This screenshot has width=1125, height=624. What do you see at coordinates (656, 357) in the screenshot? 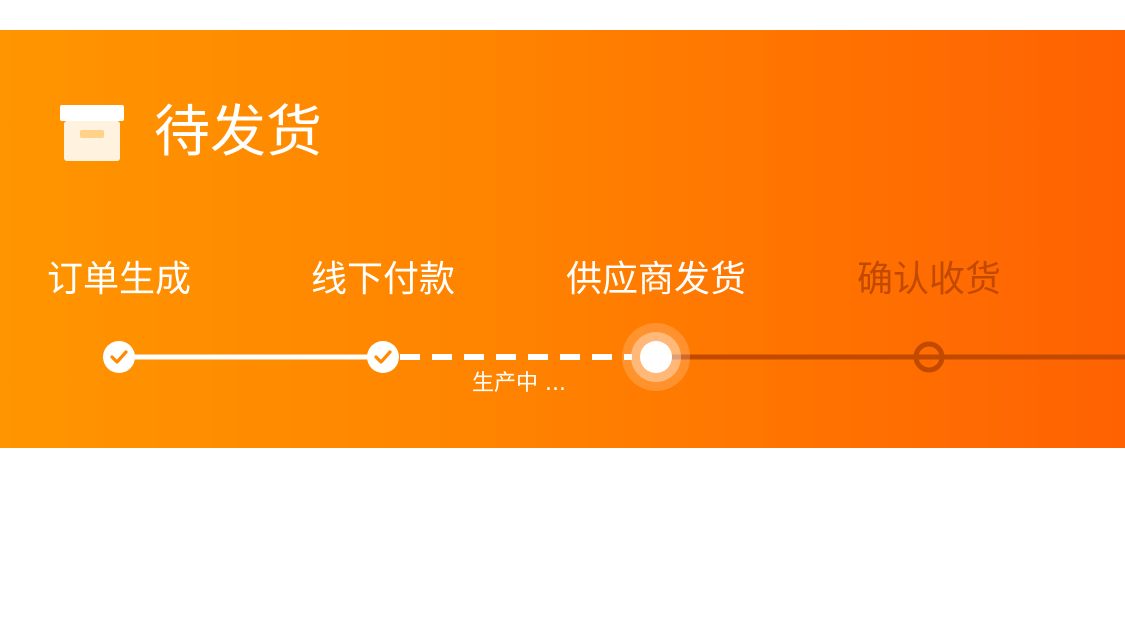
I see `step-node-current-icon` at bounding box center [656, 357].